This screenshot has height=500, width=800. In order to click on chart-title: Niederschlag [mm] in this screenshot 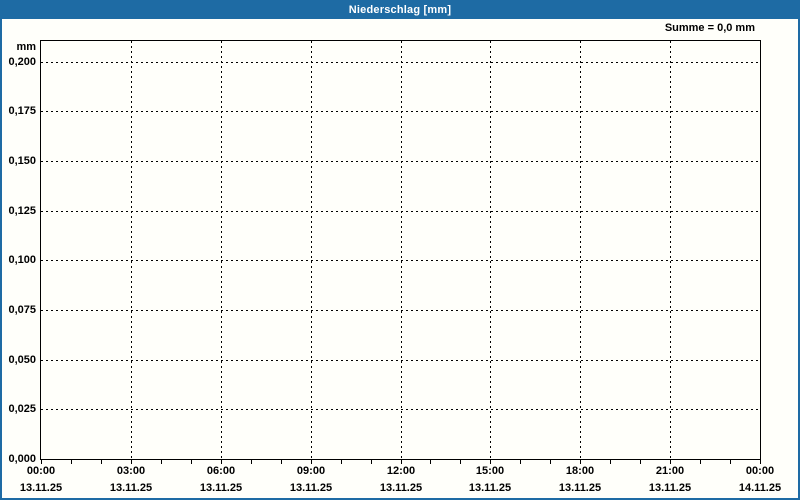, I will do `click(400, 9)`.